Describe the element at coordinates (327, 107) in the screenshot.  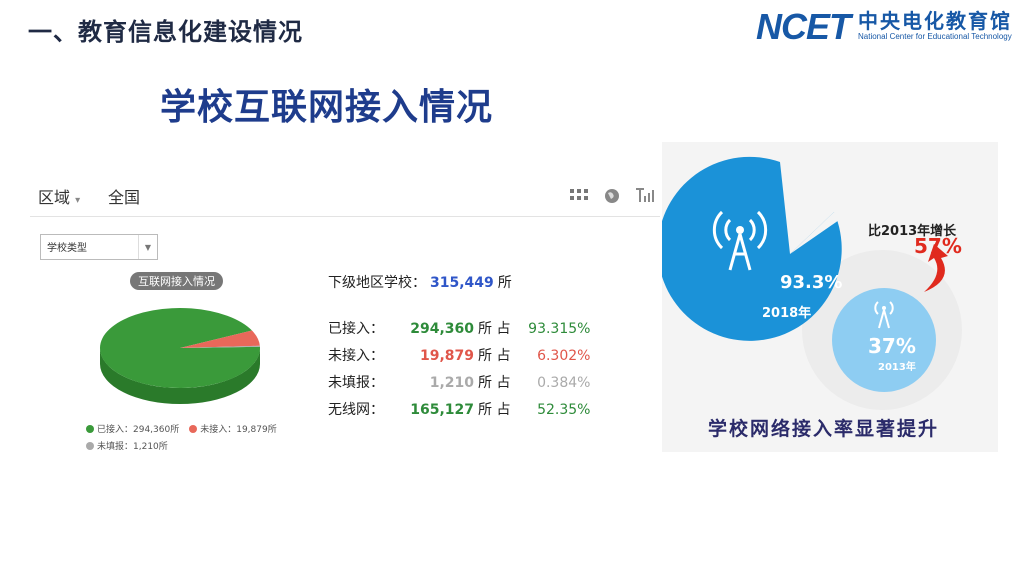
I see `page-title: 学校互联网接入情况` at that location.